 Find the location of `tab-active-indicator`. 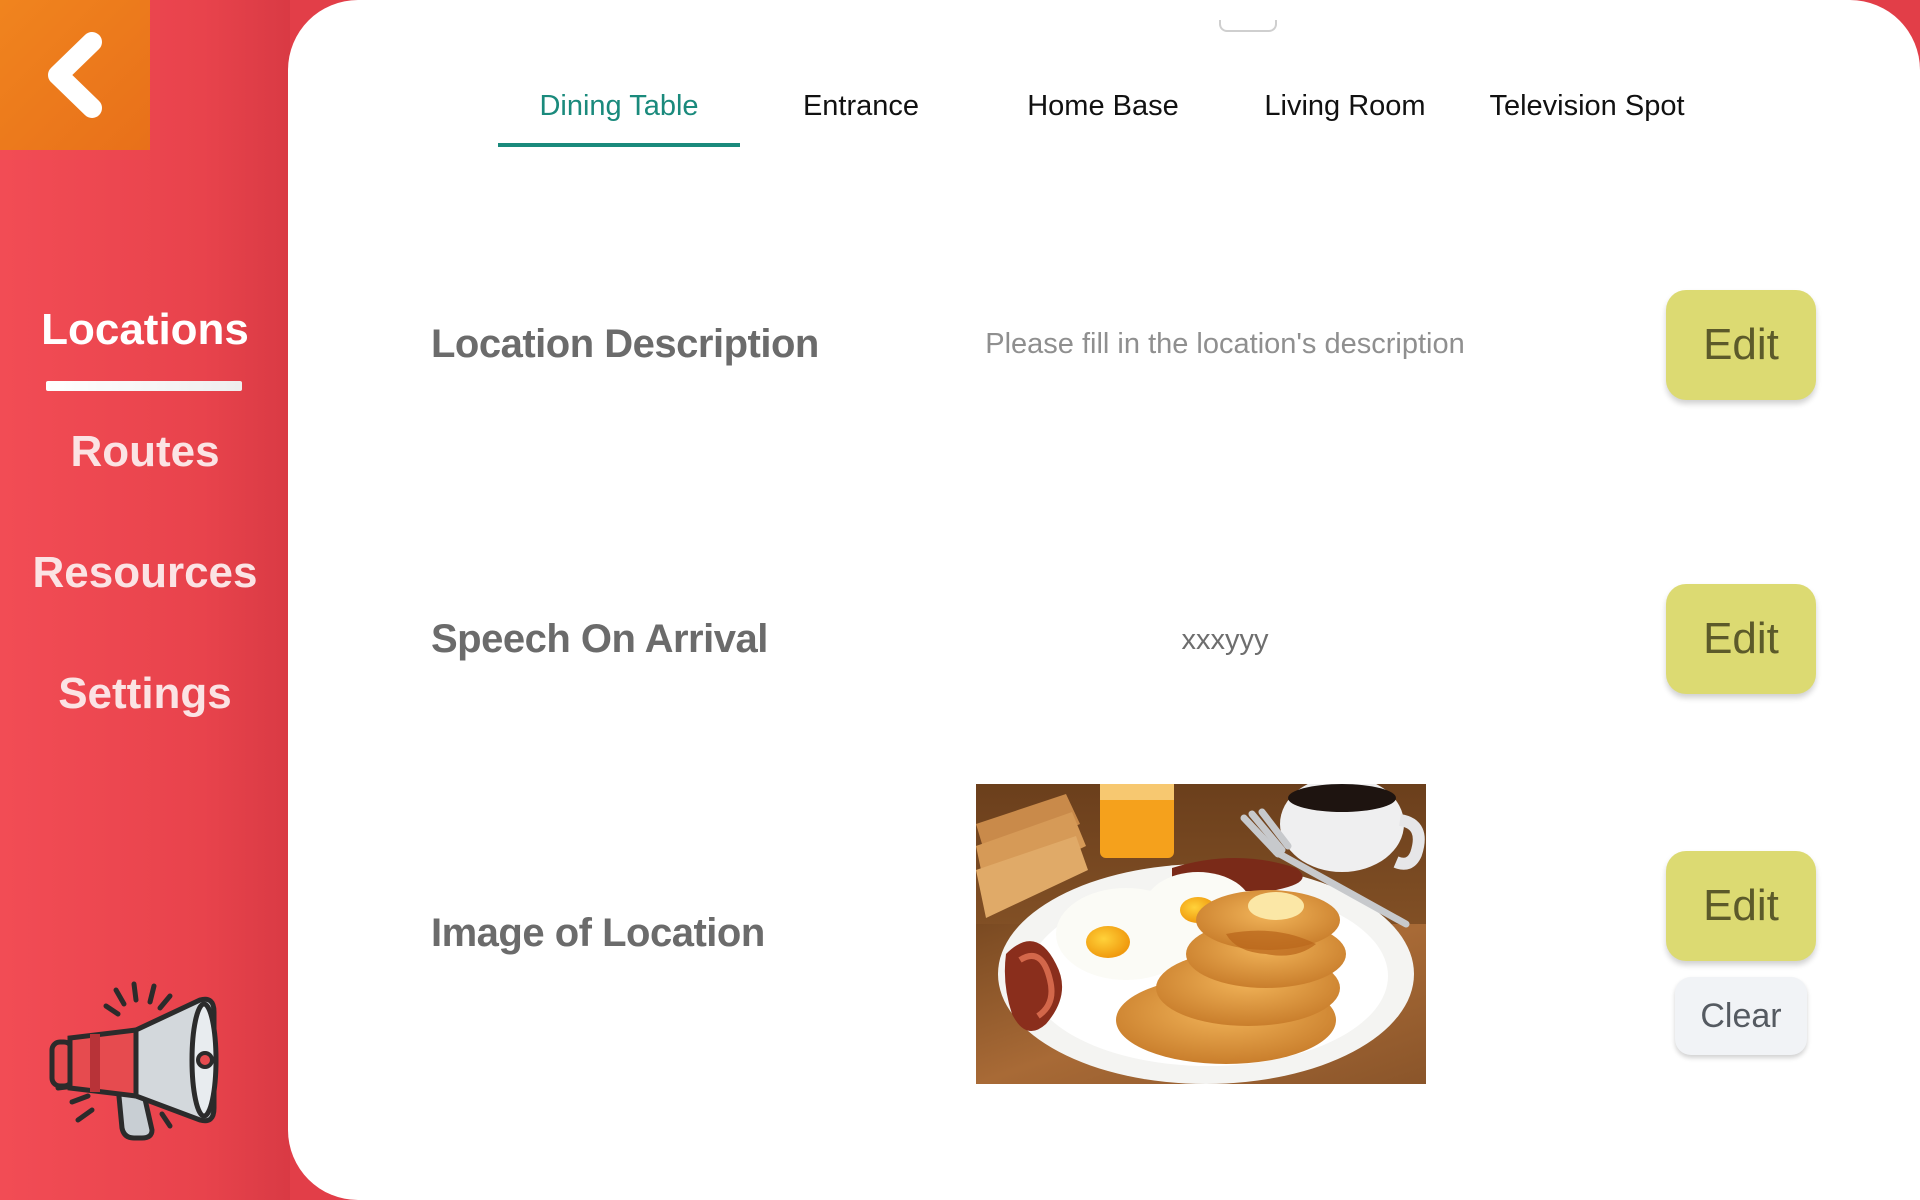

tab-active-indicator is located at coordinates (619, 145).